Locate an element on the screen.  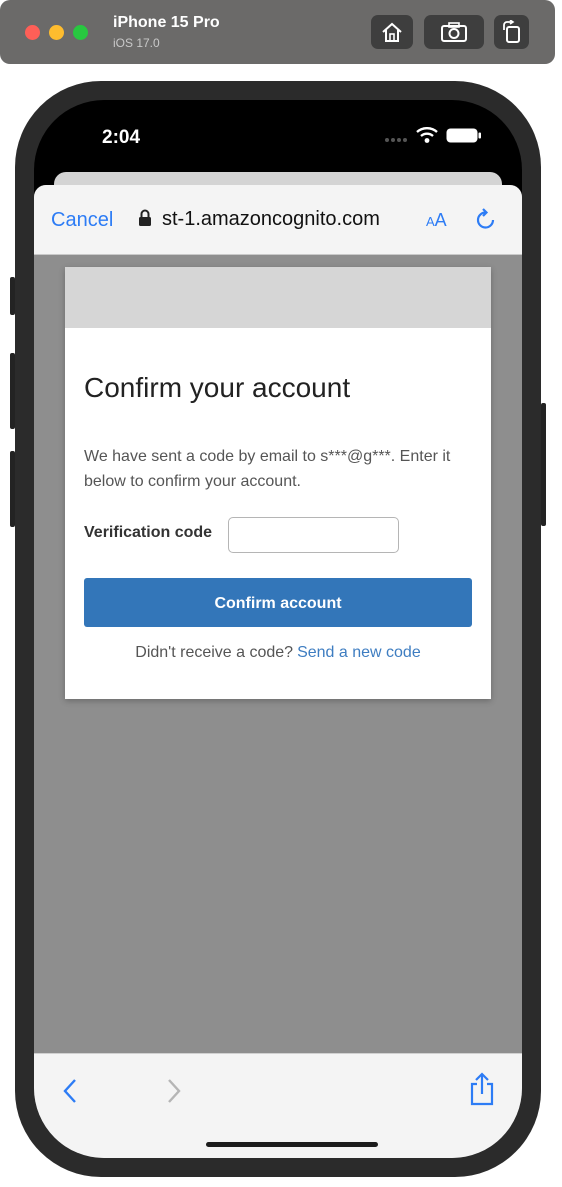
simulator-toolbar: iPhone 15 Pro iOS 17.0 is located at coordinates (277, 32).